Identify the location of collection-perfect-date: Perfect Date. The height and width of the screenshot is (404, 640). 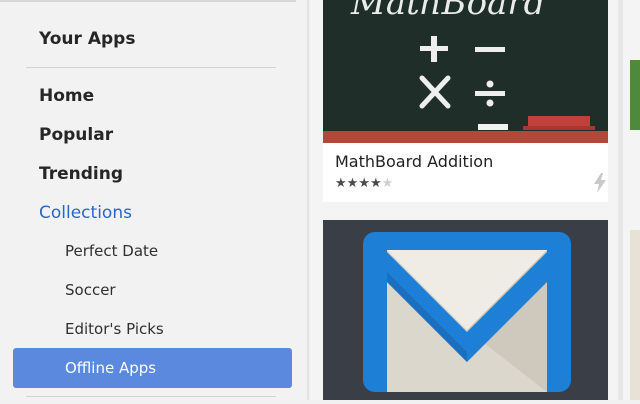
(111, 251).